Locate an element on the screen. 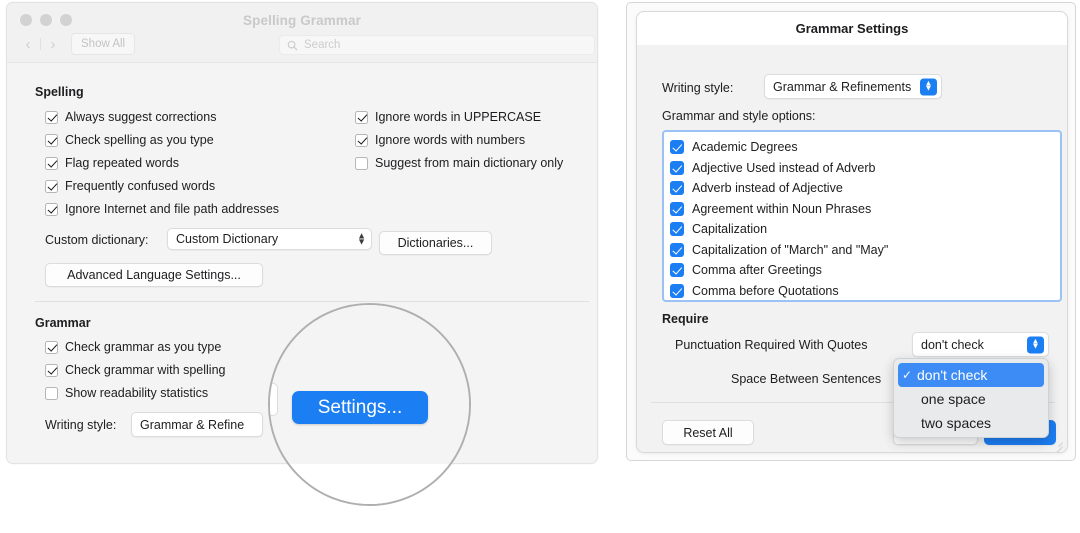  show-all-button: Show All is located at coordinates (103, 44).